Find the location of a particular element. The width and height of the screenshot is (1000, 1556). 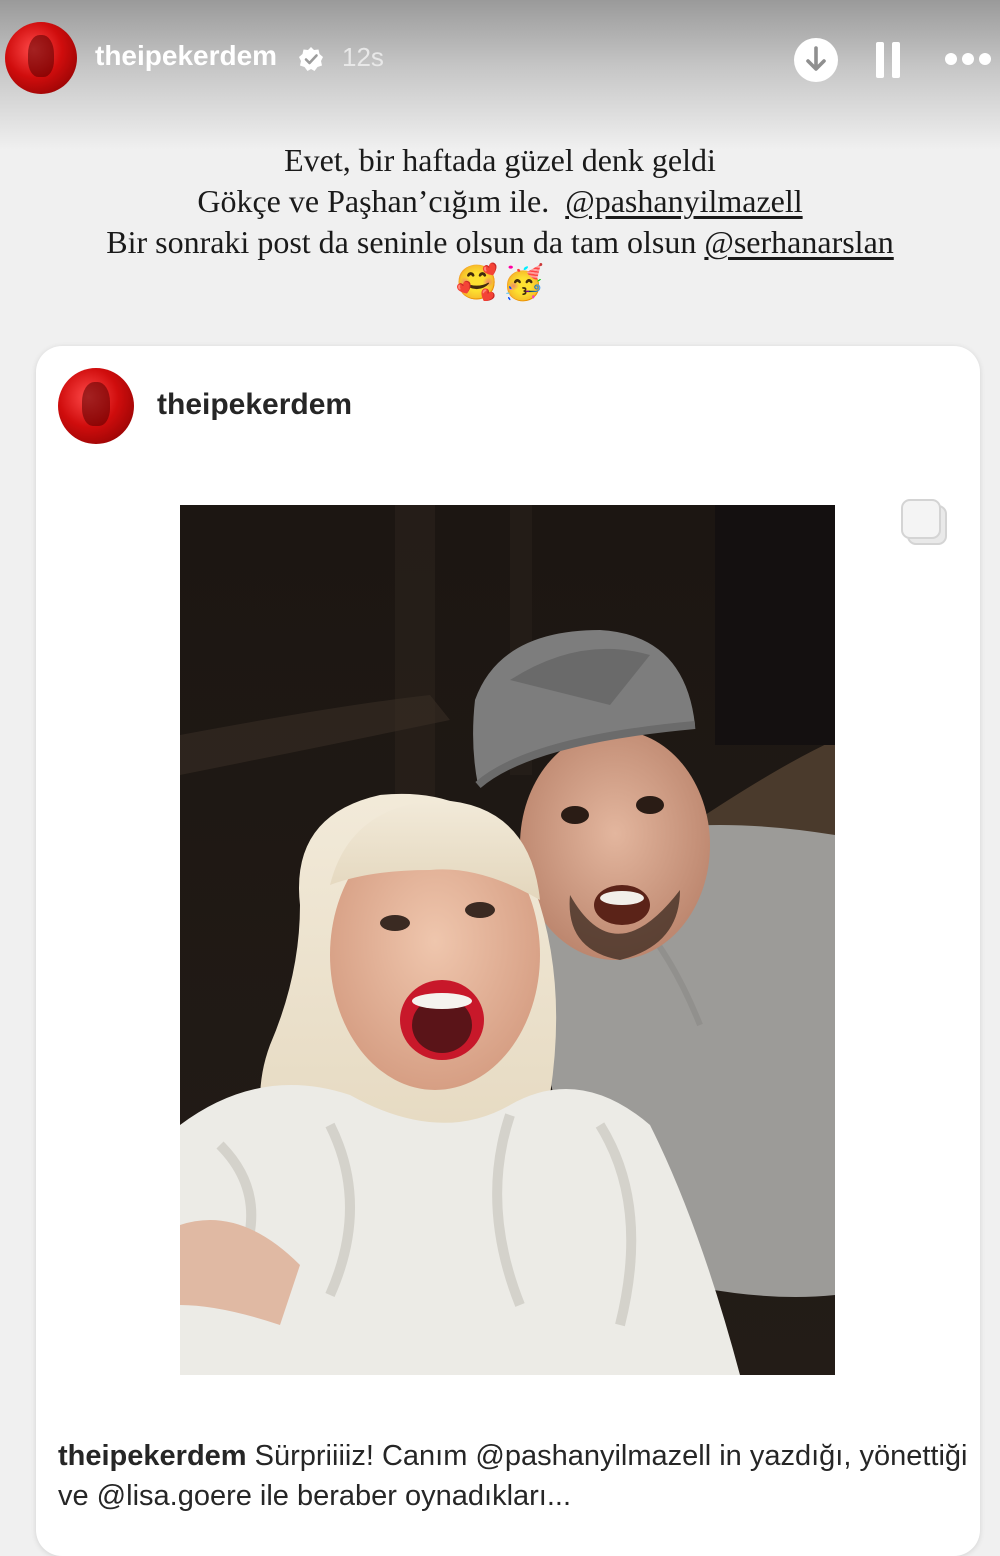

story-avatar is located at coordinates (41, 58).